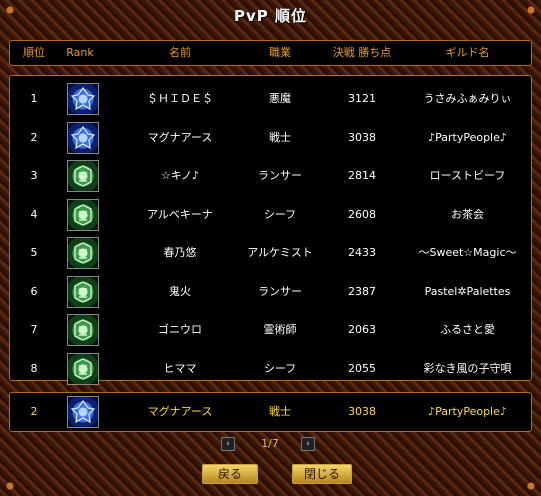  What do you see at coordinates (362, 291) in the screenshot?
I see `player-points: 2387` at bounding box center [362, 291].